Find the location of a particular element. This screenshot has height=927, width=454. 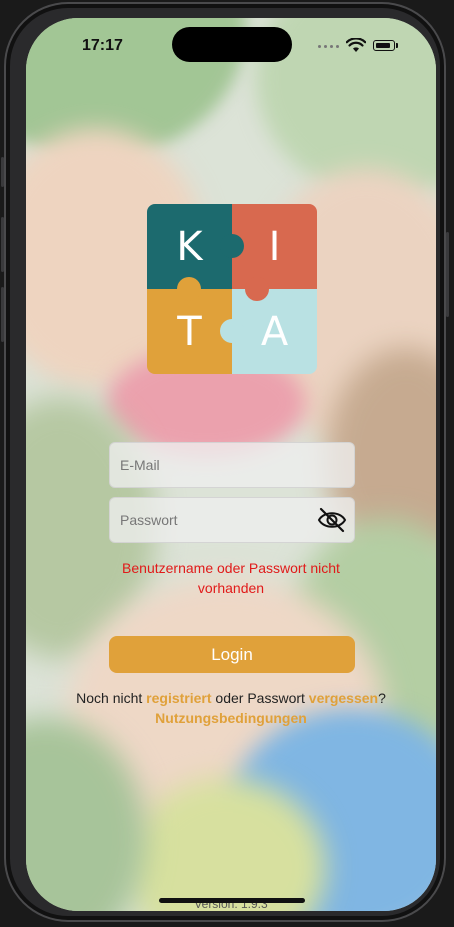

not-registered-text: Noch nicht is located at coordinates (109, 698).